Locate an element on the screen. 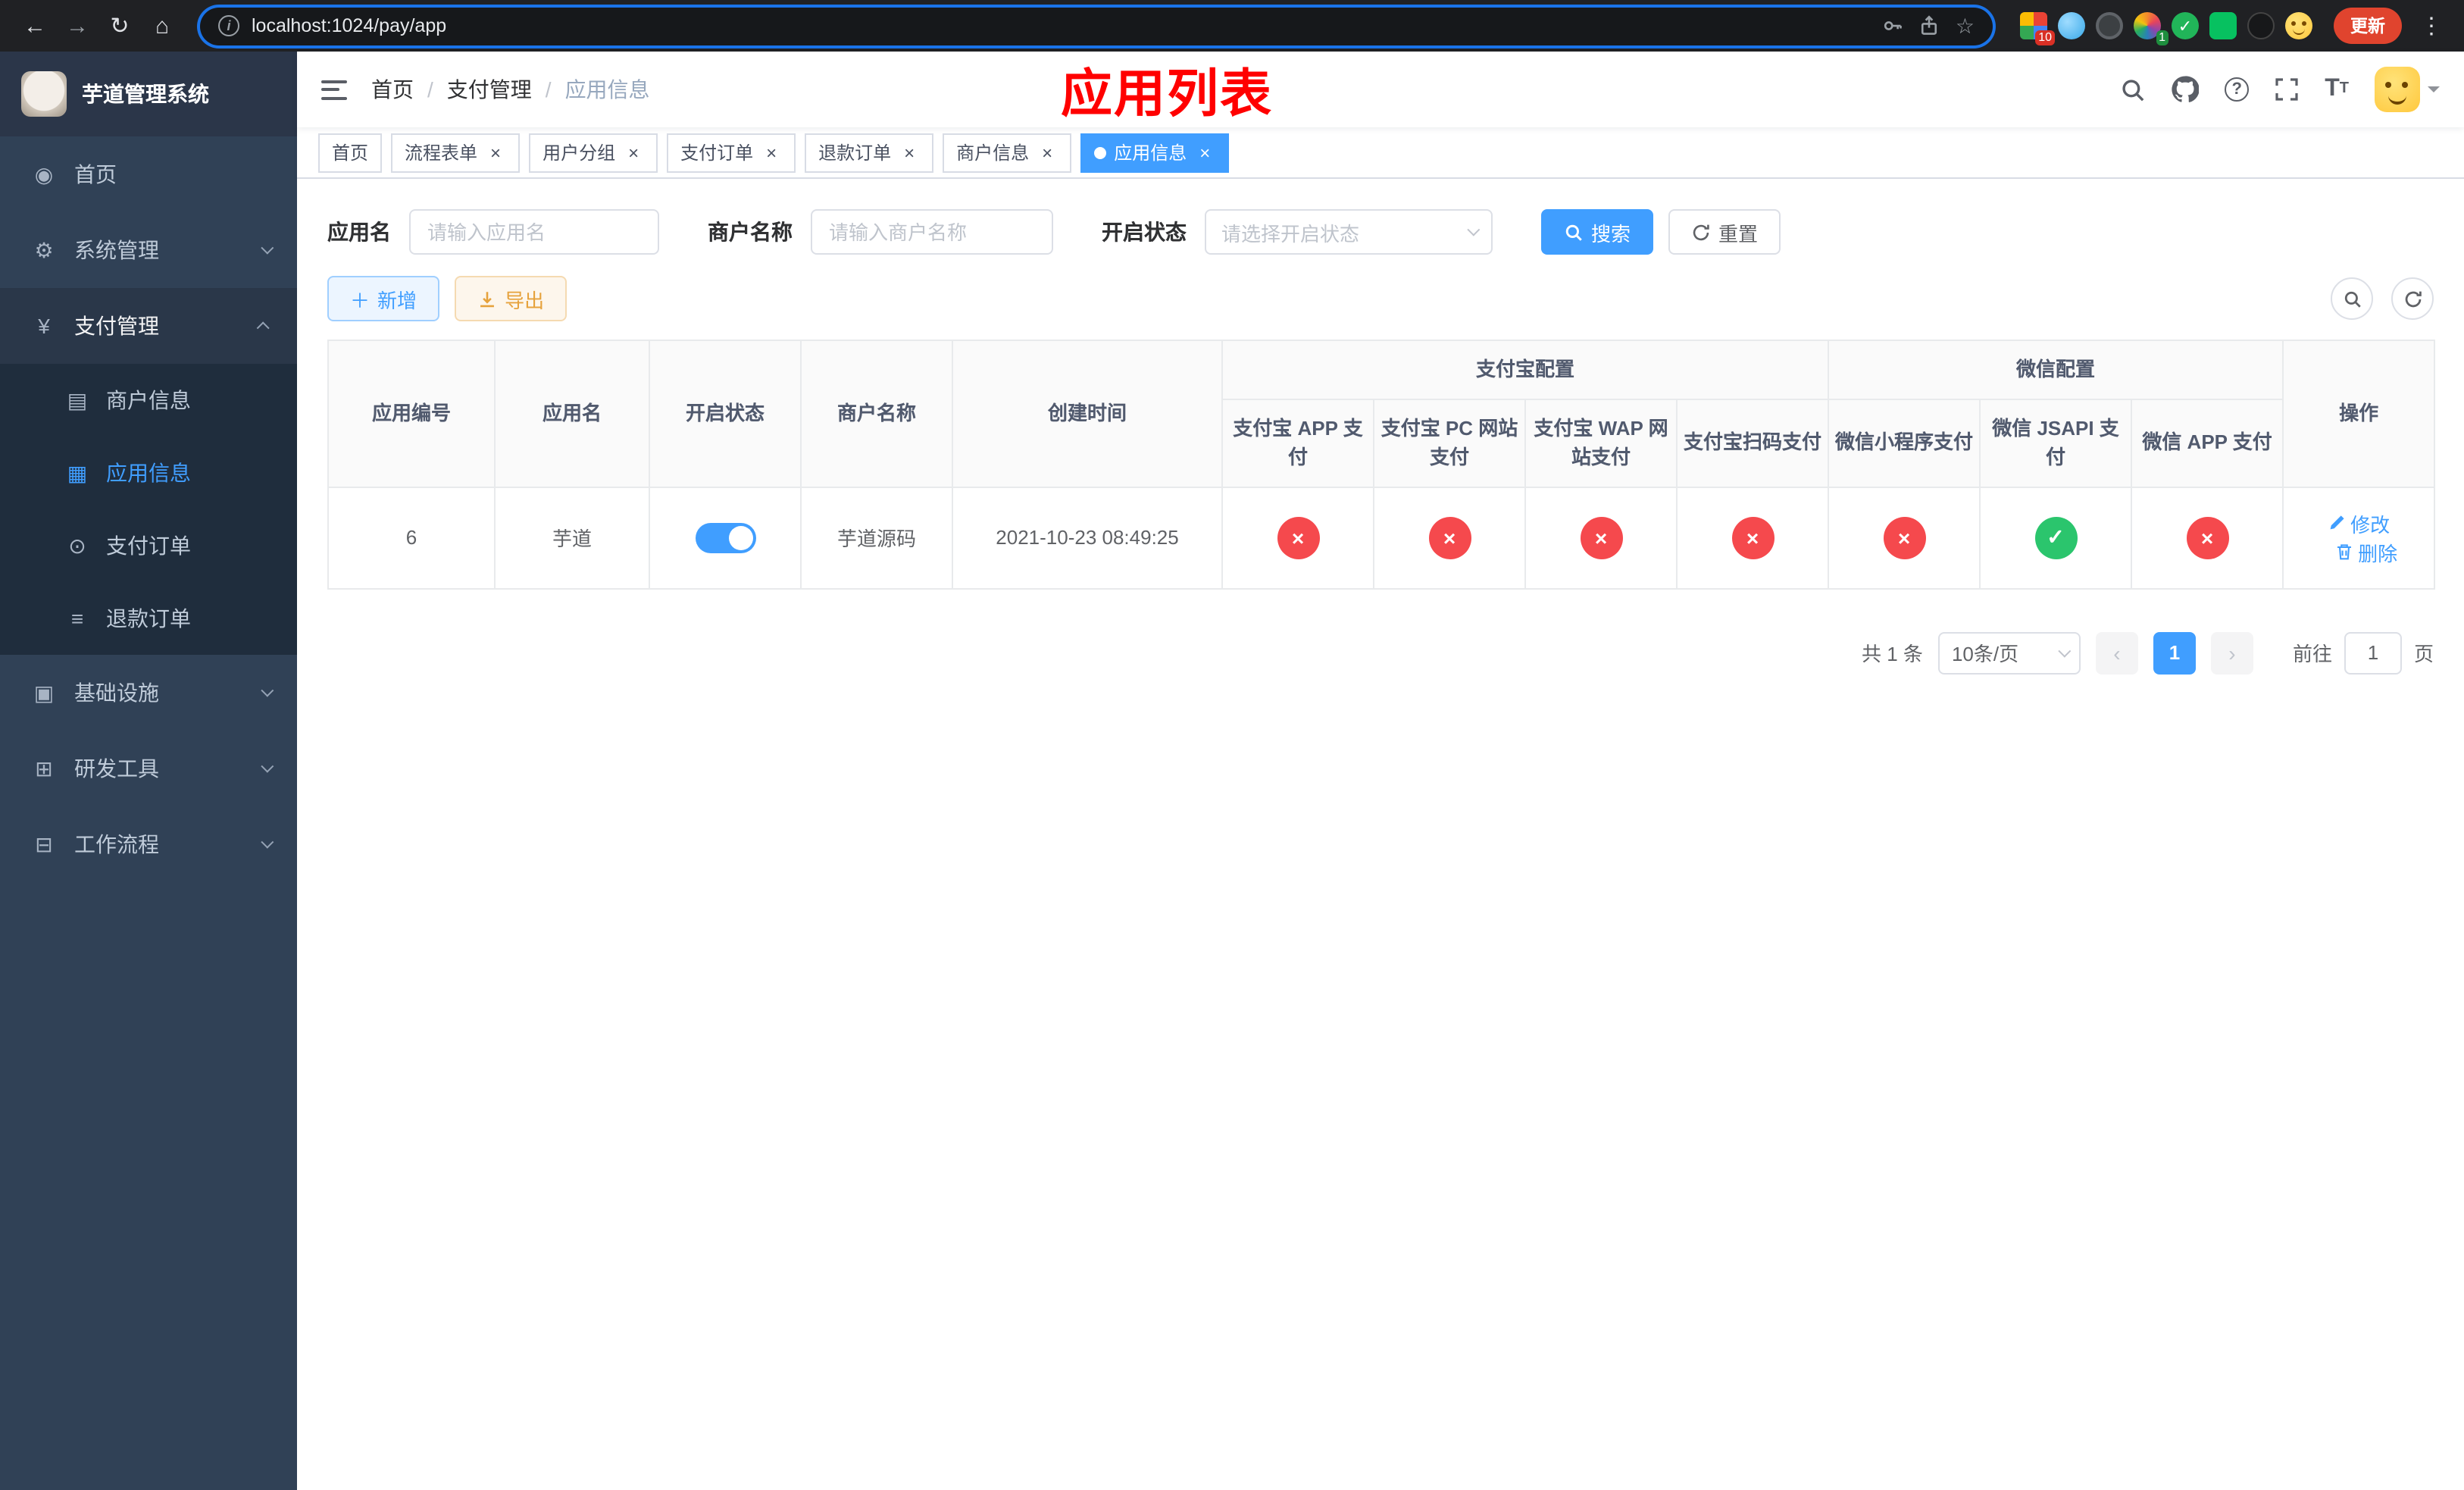 This screenshot has height=1490, width=2464. browser-update-button: 更新 is located at coordinates (2368, 26).